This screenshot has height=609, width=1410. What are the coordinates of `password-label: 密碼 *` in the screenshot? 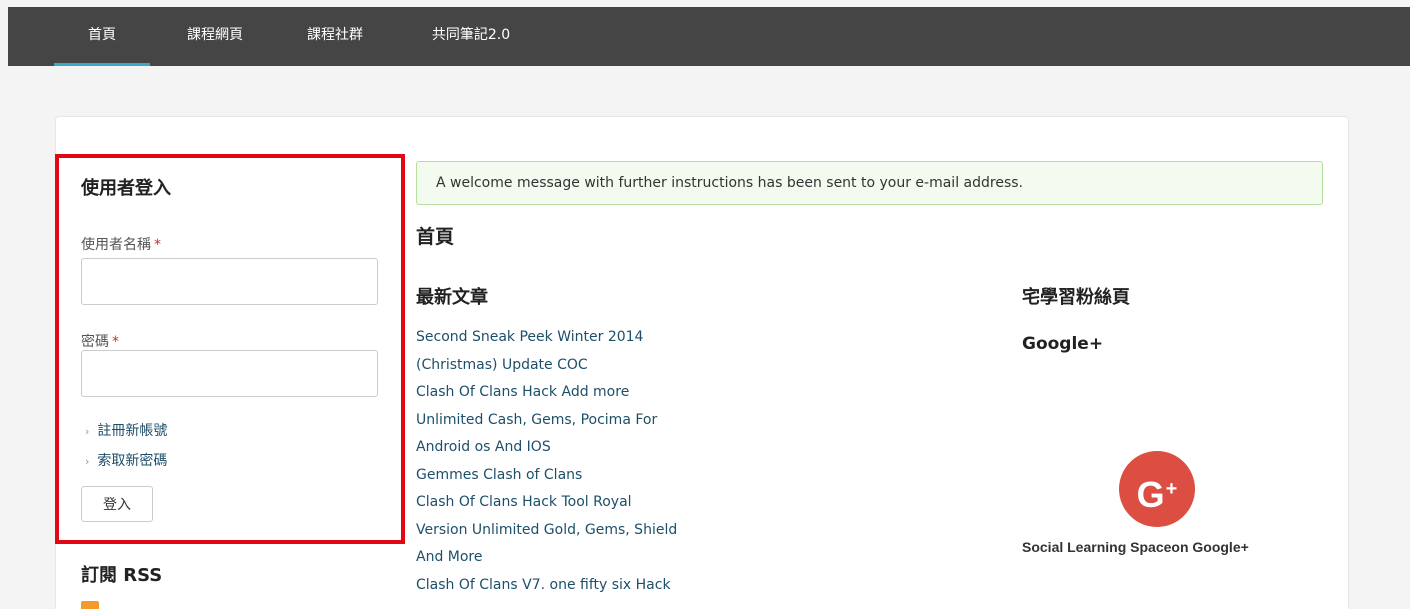 It's located at (100, 342).